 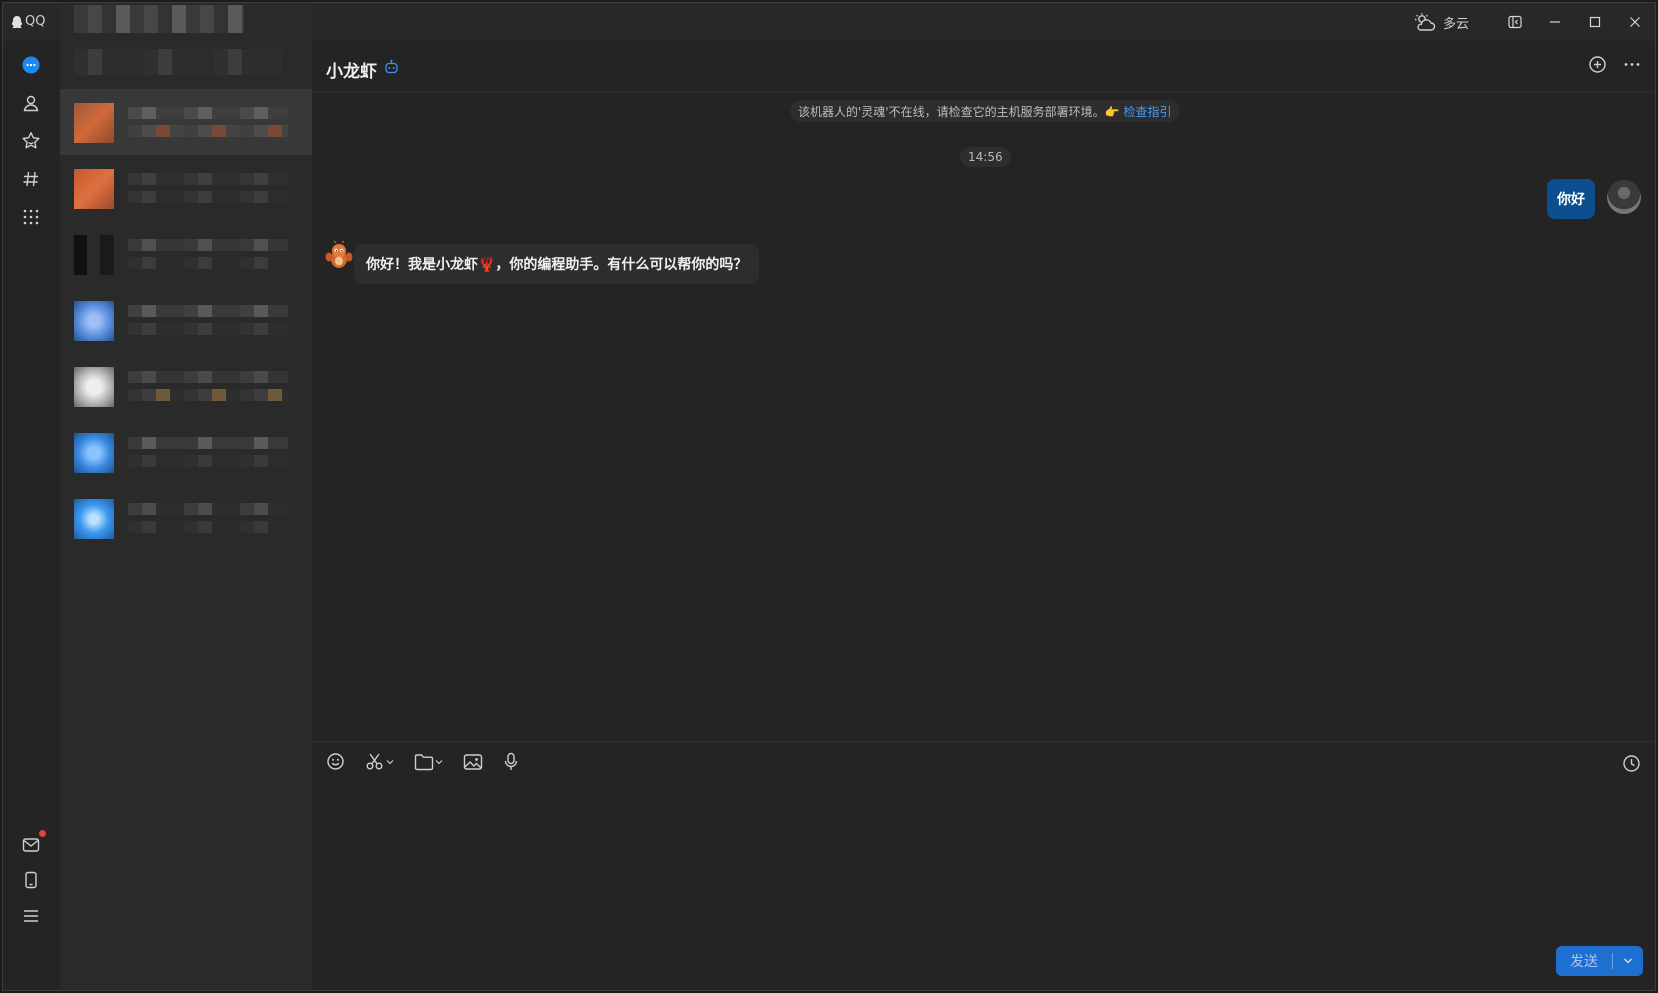 I want to click on send-button: 发送, so click(x=1584, y=961).